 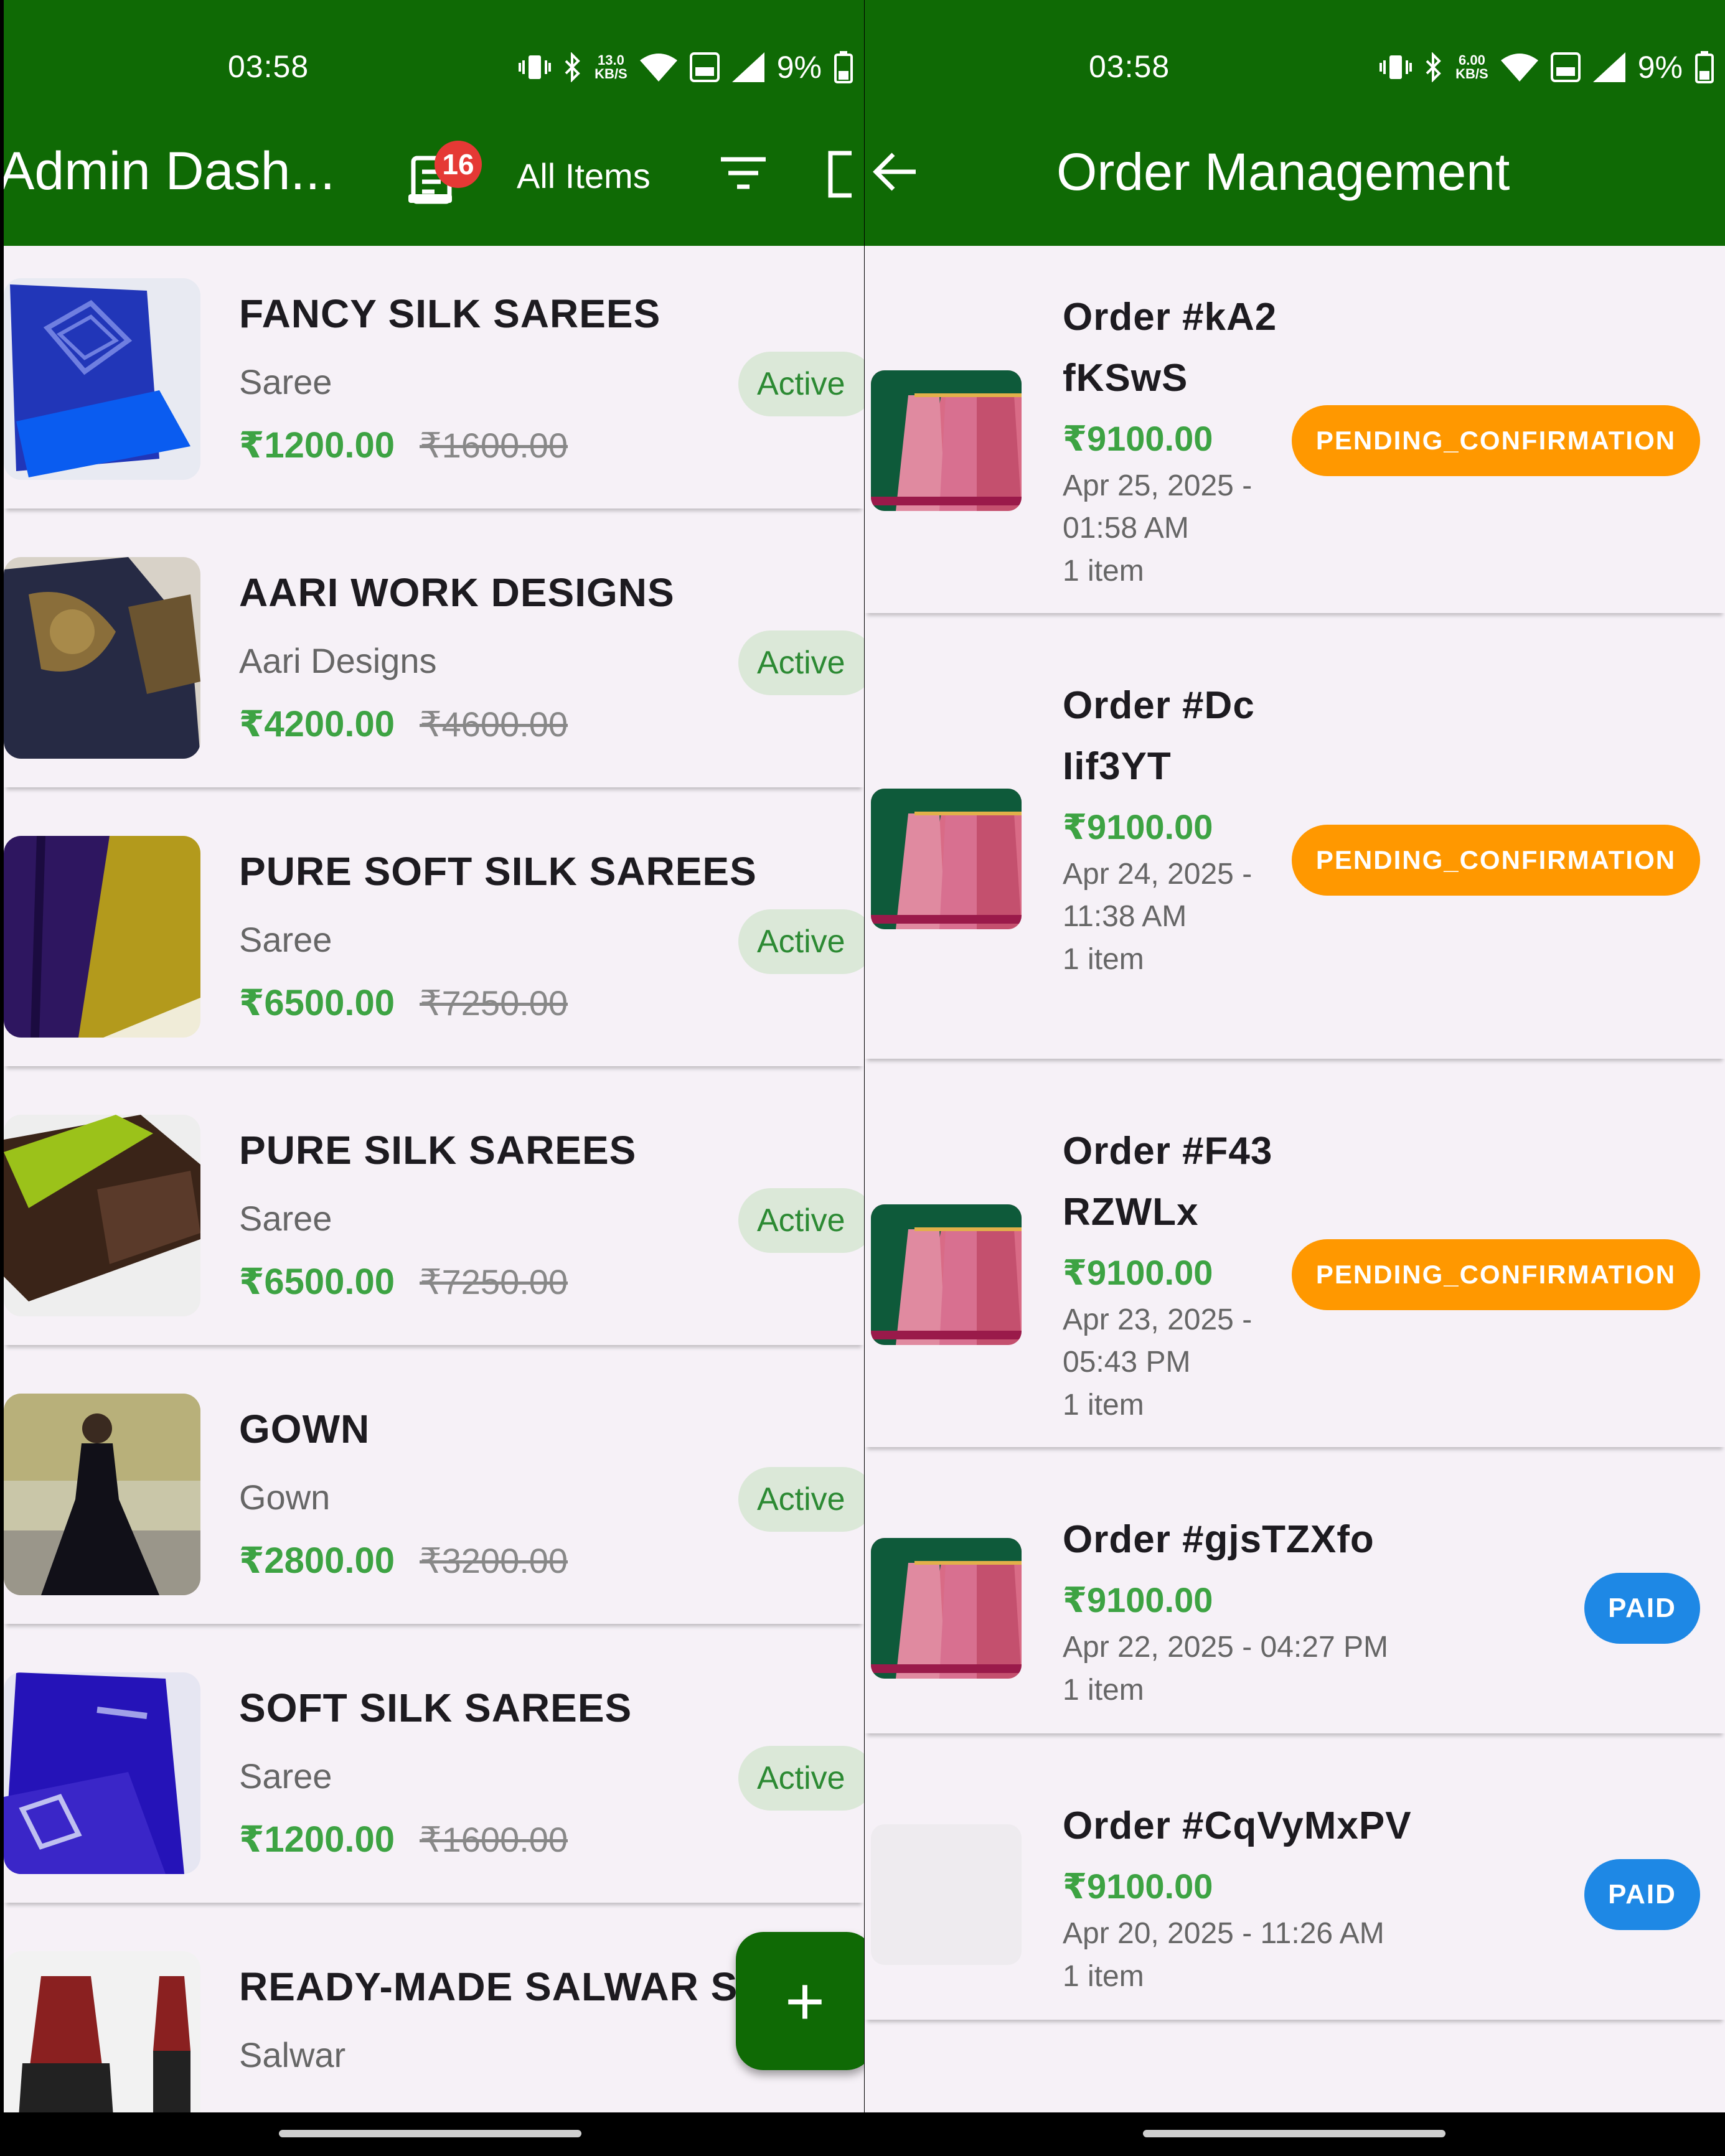 What do you see at coordinates (611, 67) in the screenshot?
I see `network-speed: 13.0 KB/S` at bounding box center [611, 67].